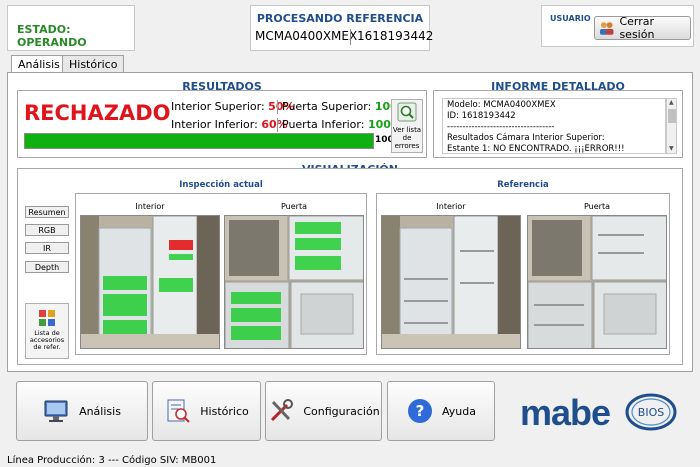 The width and height of the screenshot is (700, 467). Describe the element at coordinates (179, 411) in the screenshot. I see `history-icon` at that location.